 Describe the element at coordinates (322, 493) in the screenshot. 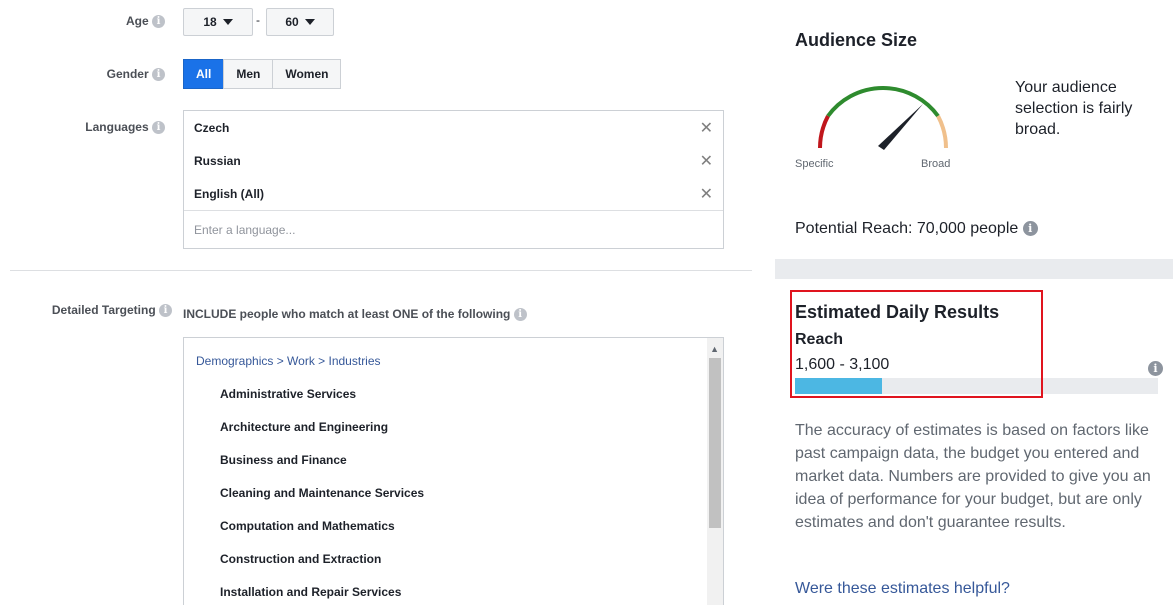

I see `list-item: Cleaning and Maintenance Services` at that location.